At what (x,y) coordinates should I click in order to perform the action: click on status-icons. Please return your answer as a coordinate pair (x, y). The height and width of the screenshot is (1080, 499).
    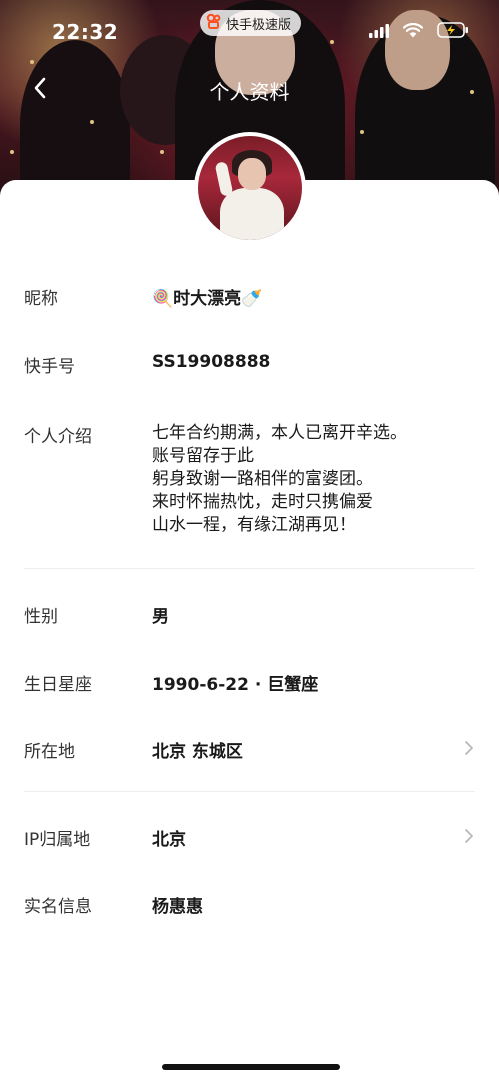
    Looking at the image, I should click on (419, 32).